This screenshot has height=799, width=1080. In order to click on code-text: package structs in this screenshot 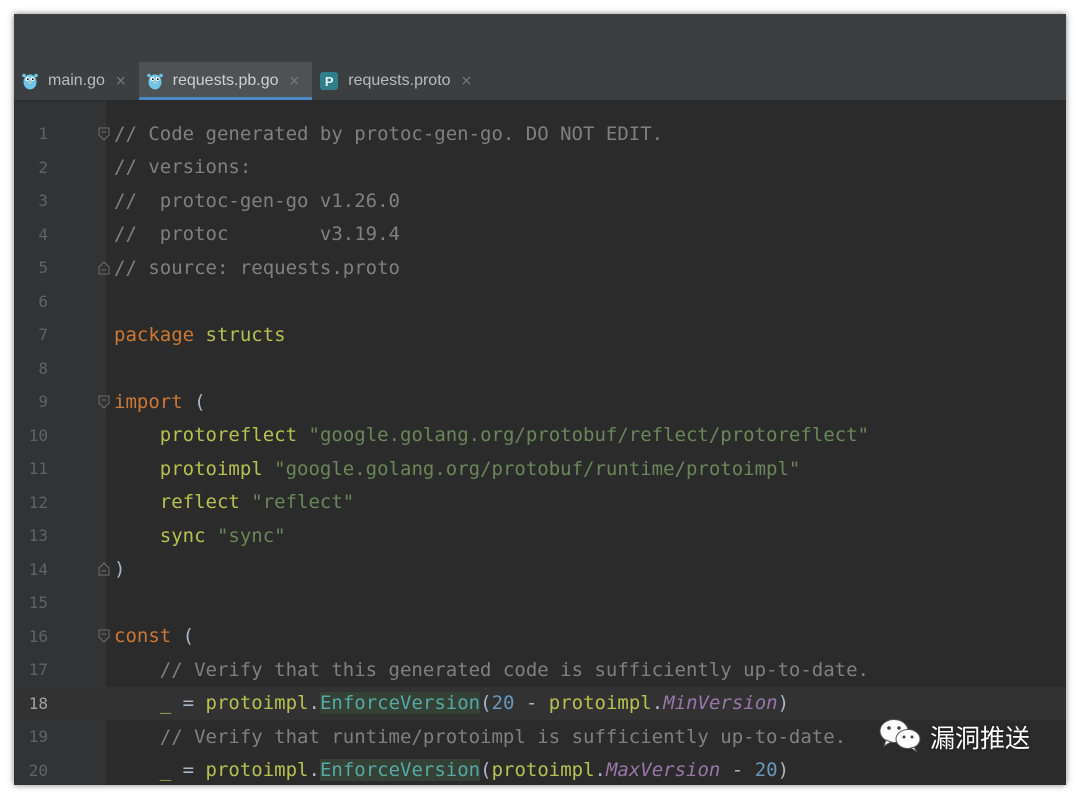, I will do `click(200, 335)`.